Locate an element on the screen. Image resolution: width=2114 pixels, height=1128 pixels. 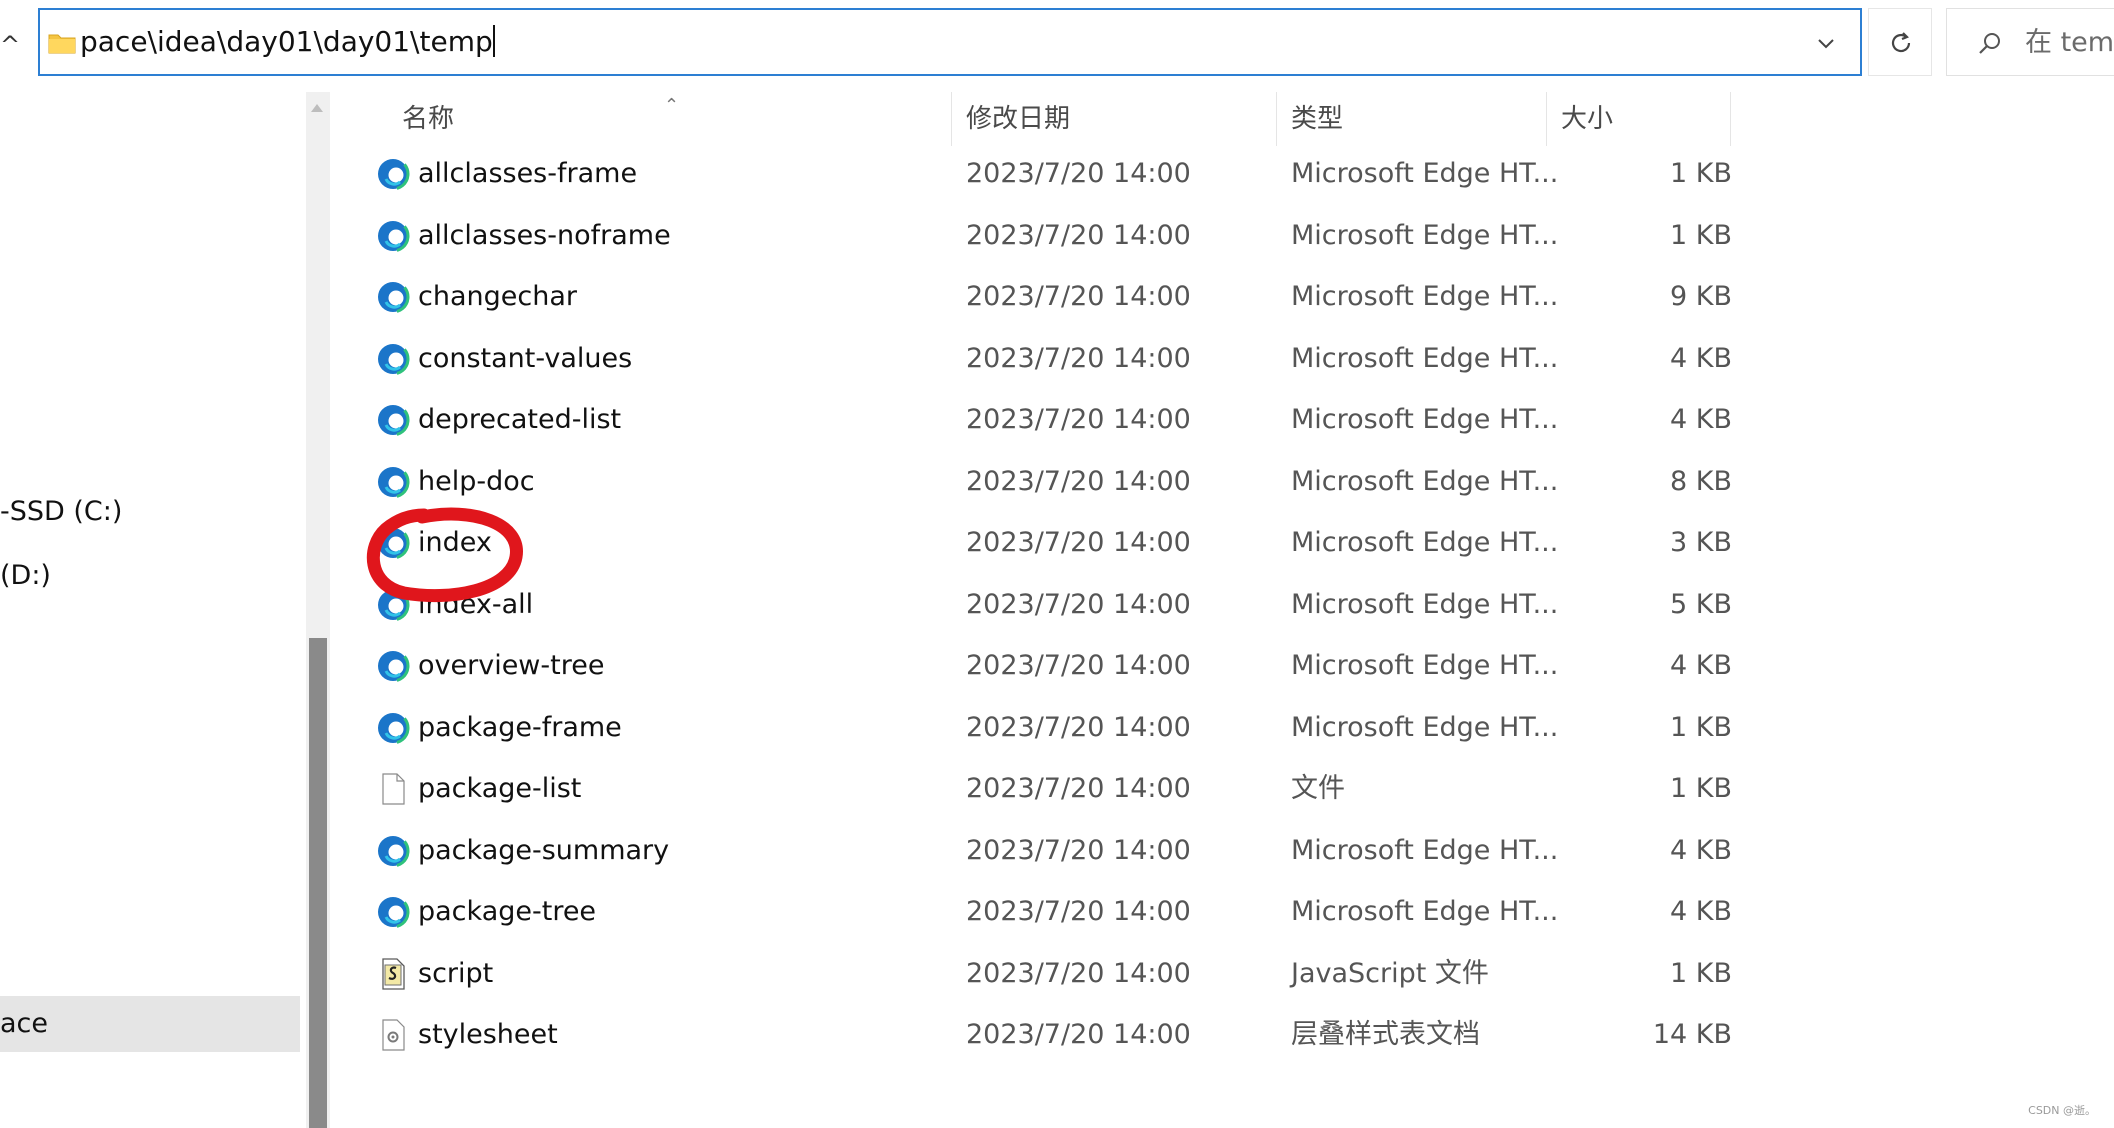
file-size: 5 KB is located at coordinates (1701, 604).